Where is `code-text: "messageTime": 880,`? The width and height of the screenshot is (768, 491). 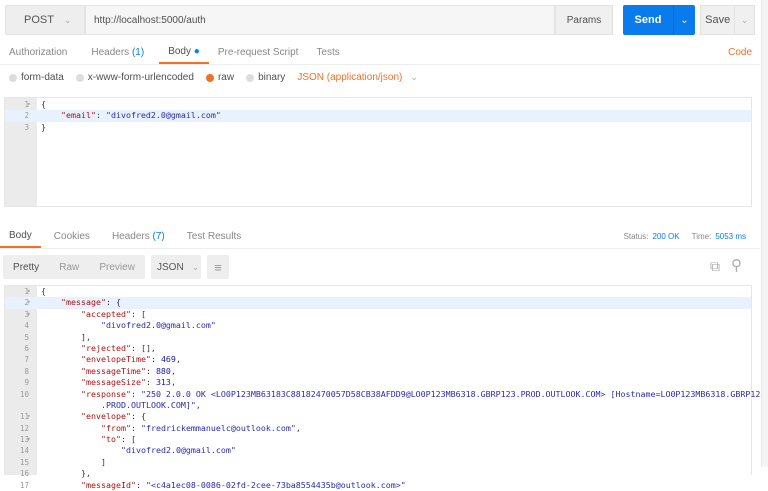
code-text: "messageTime": 880, is located at coordinates (106, 371).